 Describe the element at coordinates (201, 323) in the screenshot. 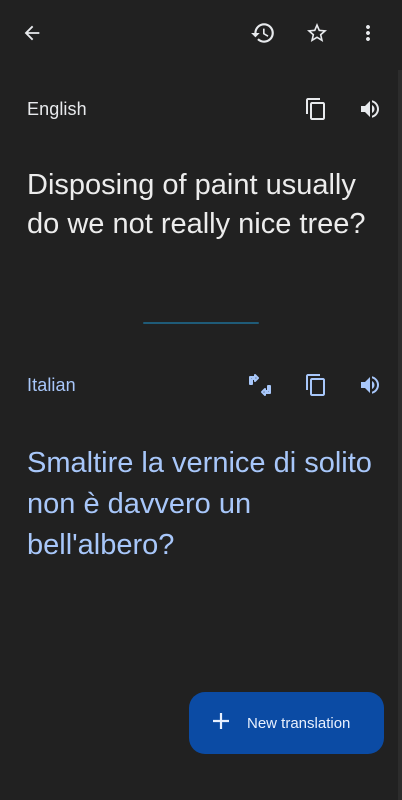

I see `section-divider` at that location.